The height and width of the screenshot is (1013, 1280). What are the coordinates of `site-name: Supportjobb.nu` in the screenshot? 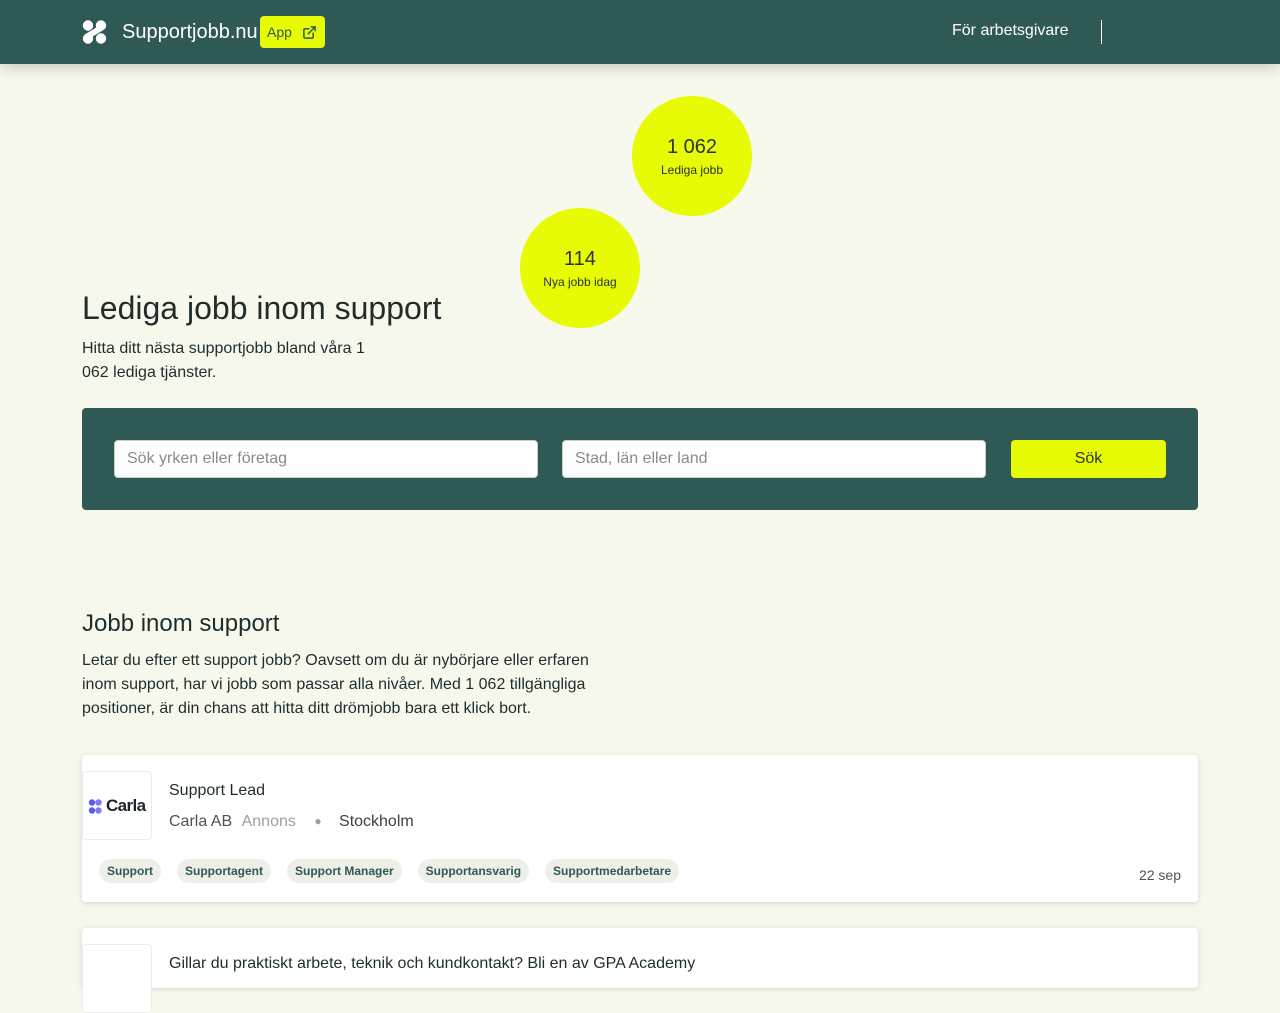 It's located at (190, 32).